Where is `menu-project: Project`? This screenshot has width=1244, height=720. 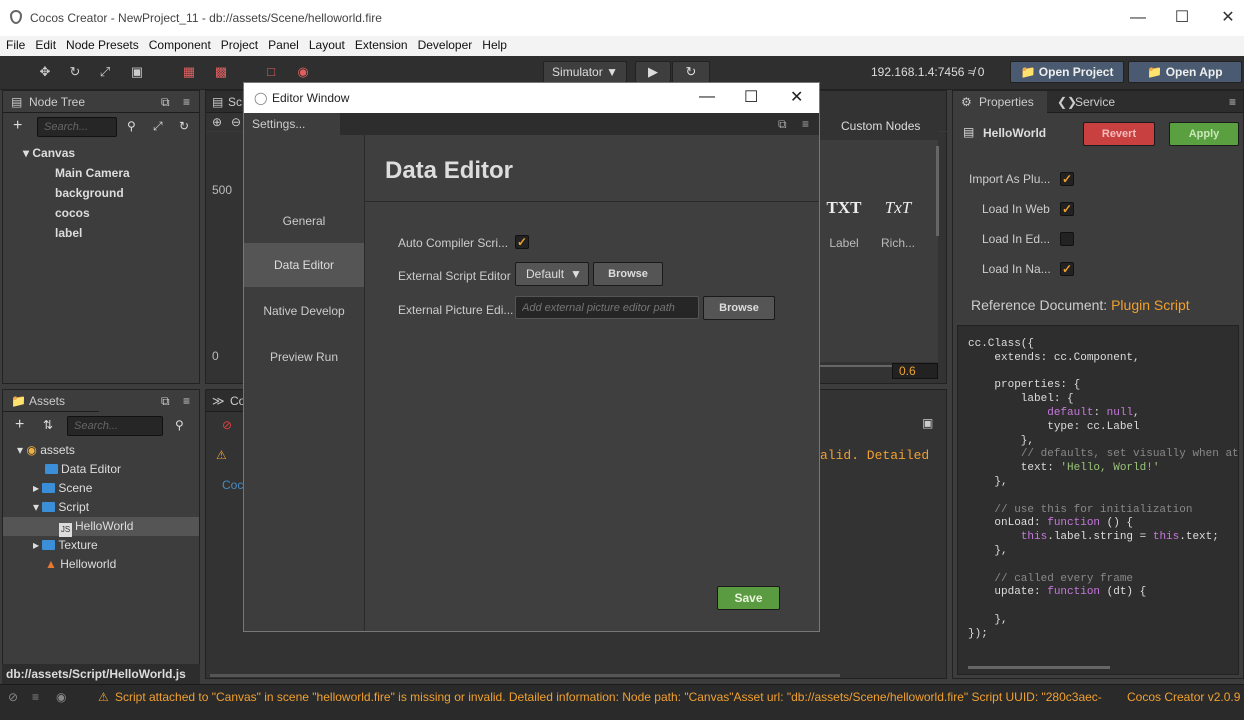
menu-project: Project is located at coordinates (238, 44).